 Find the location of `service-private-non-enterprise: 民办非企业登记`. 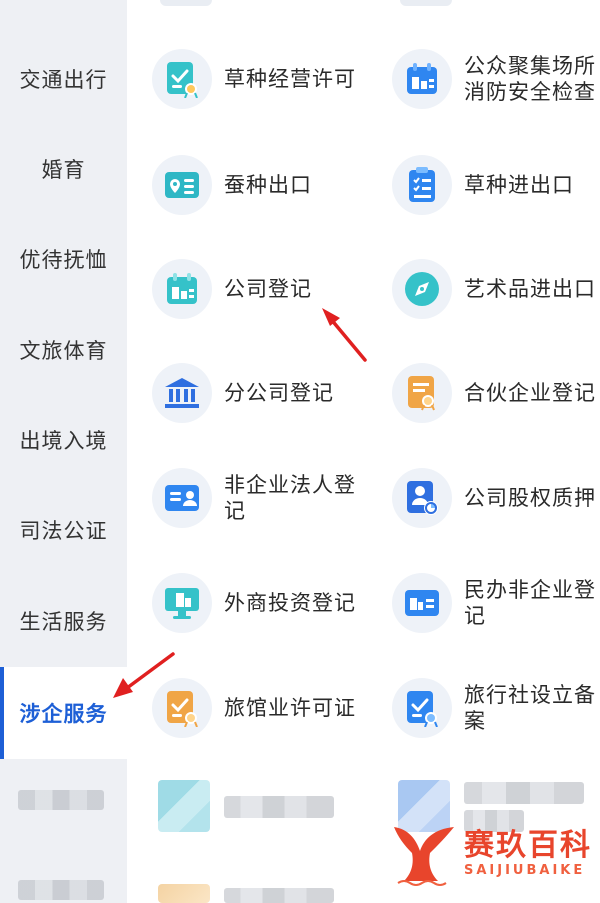

service-private-non-enterprise: 民办非企业登记 is located at coordinates (494, 603).